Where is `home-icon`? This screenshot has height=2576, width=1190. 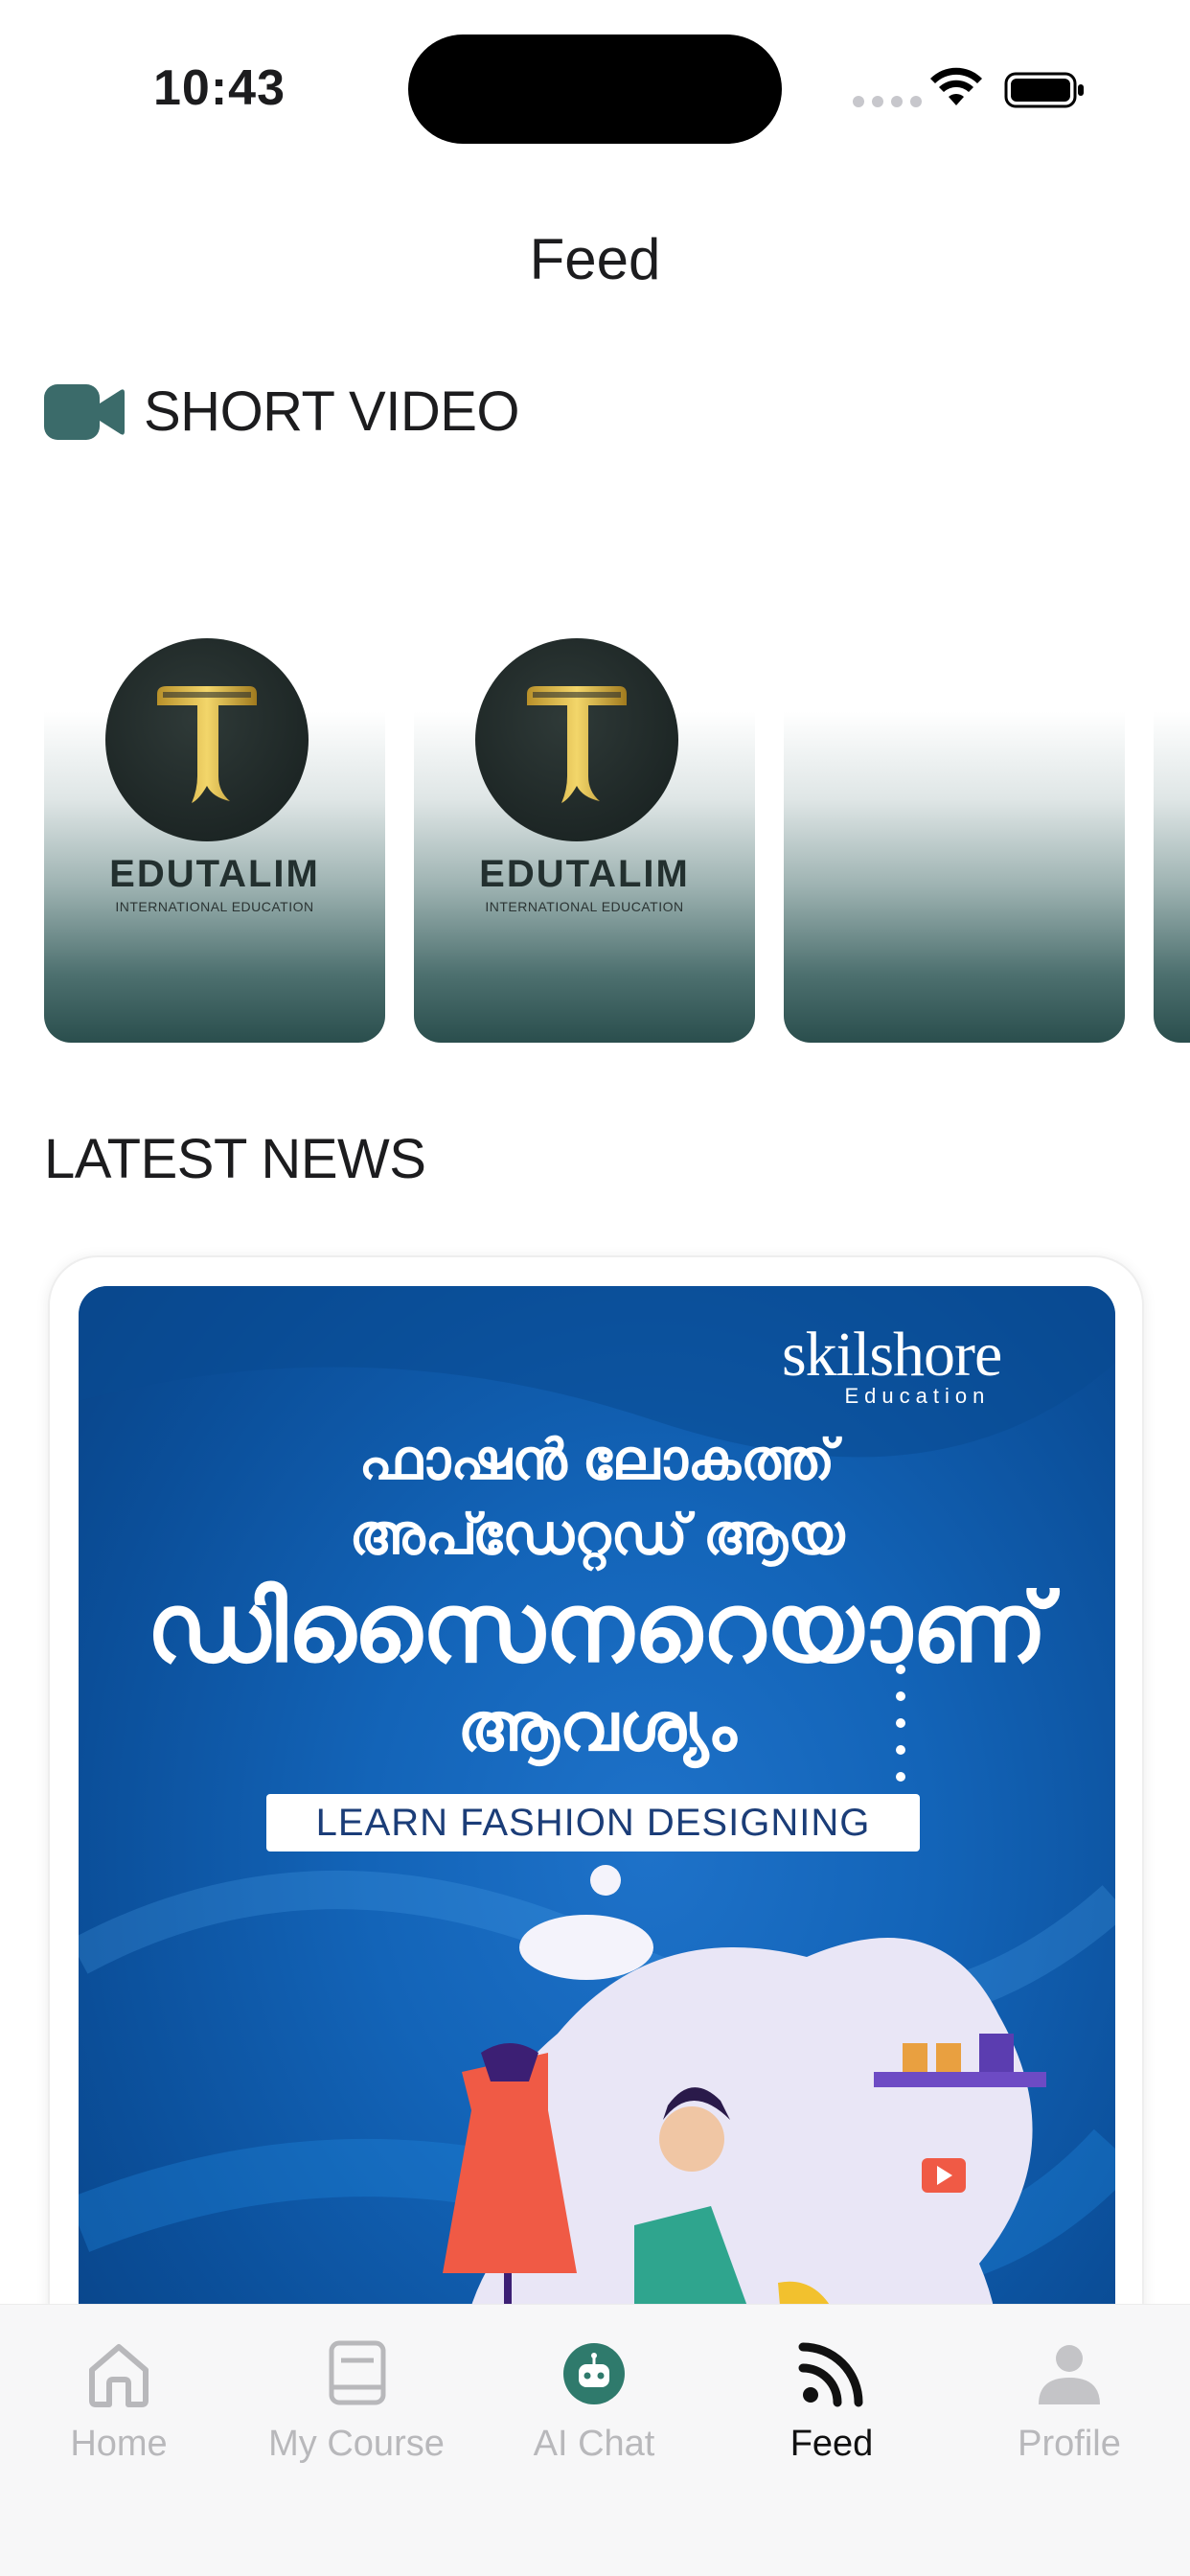 home-icon is located at coordinates (119, 2375).